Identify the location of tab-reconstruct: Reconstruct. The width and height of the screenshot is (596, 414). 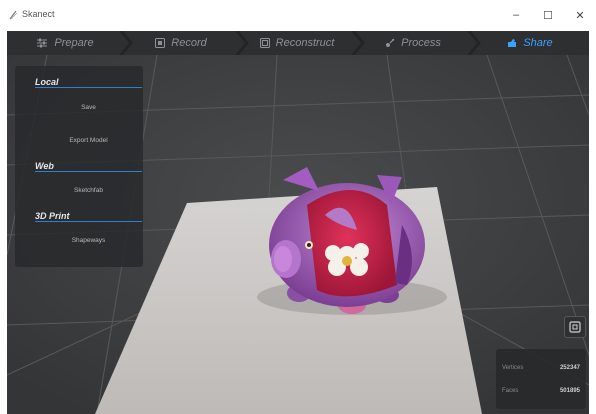
(297, 43).